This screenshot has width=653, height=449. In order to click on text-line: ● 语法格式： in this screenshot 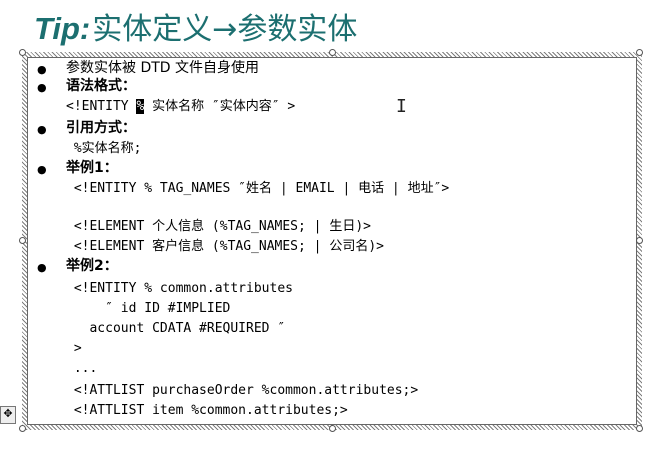, I will do `click(86, 86)`.